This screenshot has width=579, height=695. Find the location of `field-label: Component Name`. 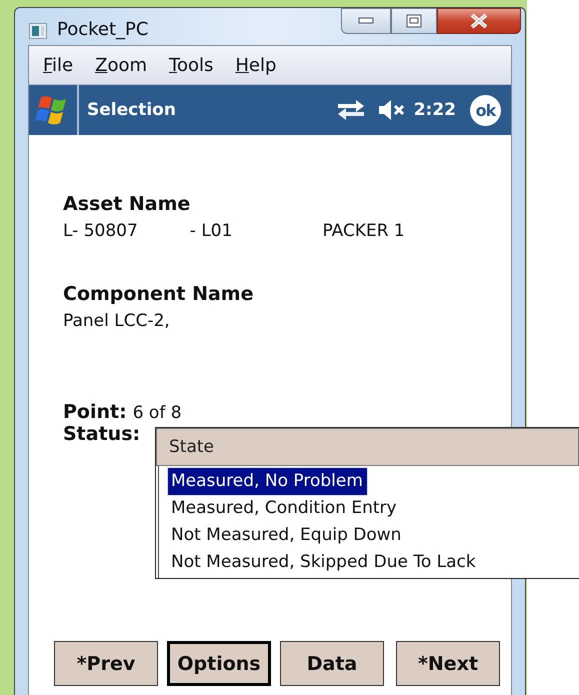

field-label: Component Name is located at coordinates (158, 294).